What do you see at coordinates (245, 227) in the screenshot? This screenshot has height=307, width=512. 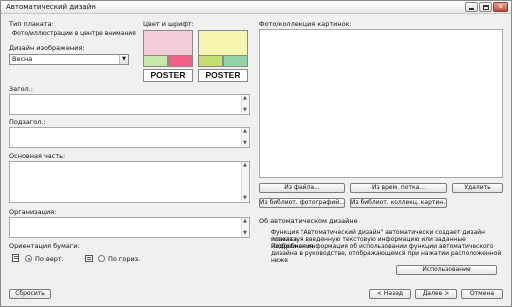 I see `organization-scrollbar: ▲ ▼` at bounding box center [245, 227].